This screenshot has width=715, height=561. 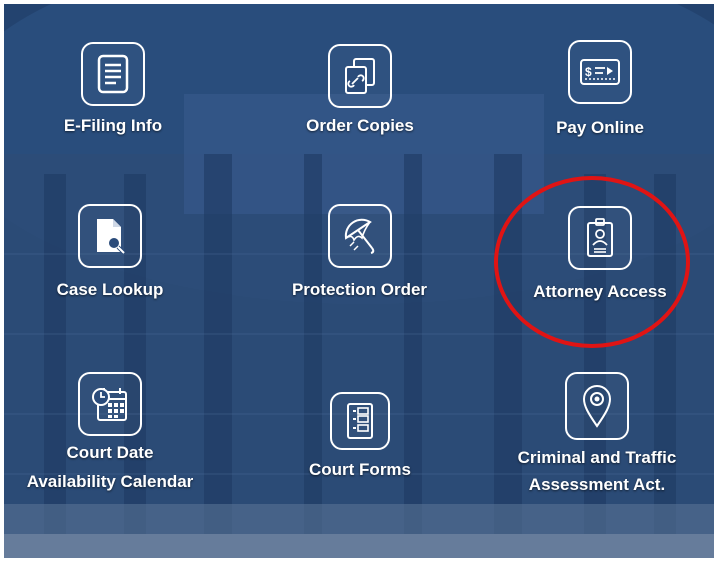 What do you see at coordinates (597, 484) in the screenshot?
I see `tile-label-line-2: Assessment Act.` at bounding box center [597, 484].